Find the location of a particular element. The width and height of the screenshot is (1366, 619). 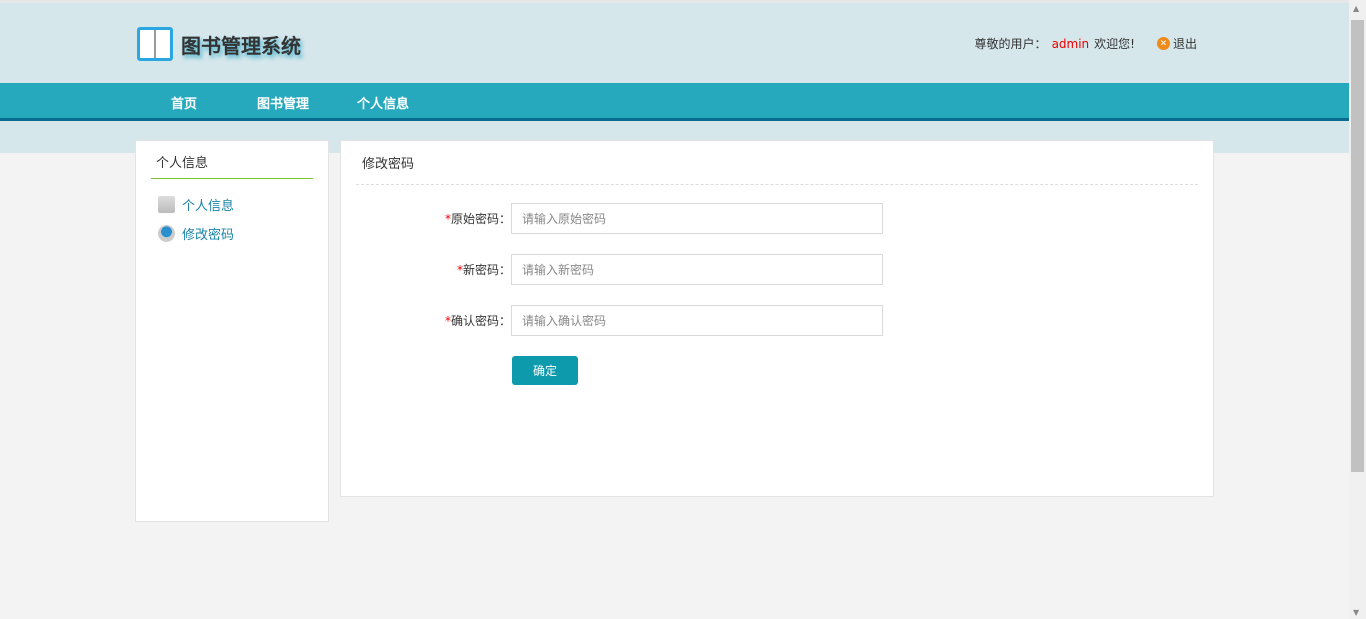

new-password-input is located at coordinates (697, 269).